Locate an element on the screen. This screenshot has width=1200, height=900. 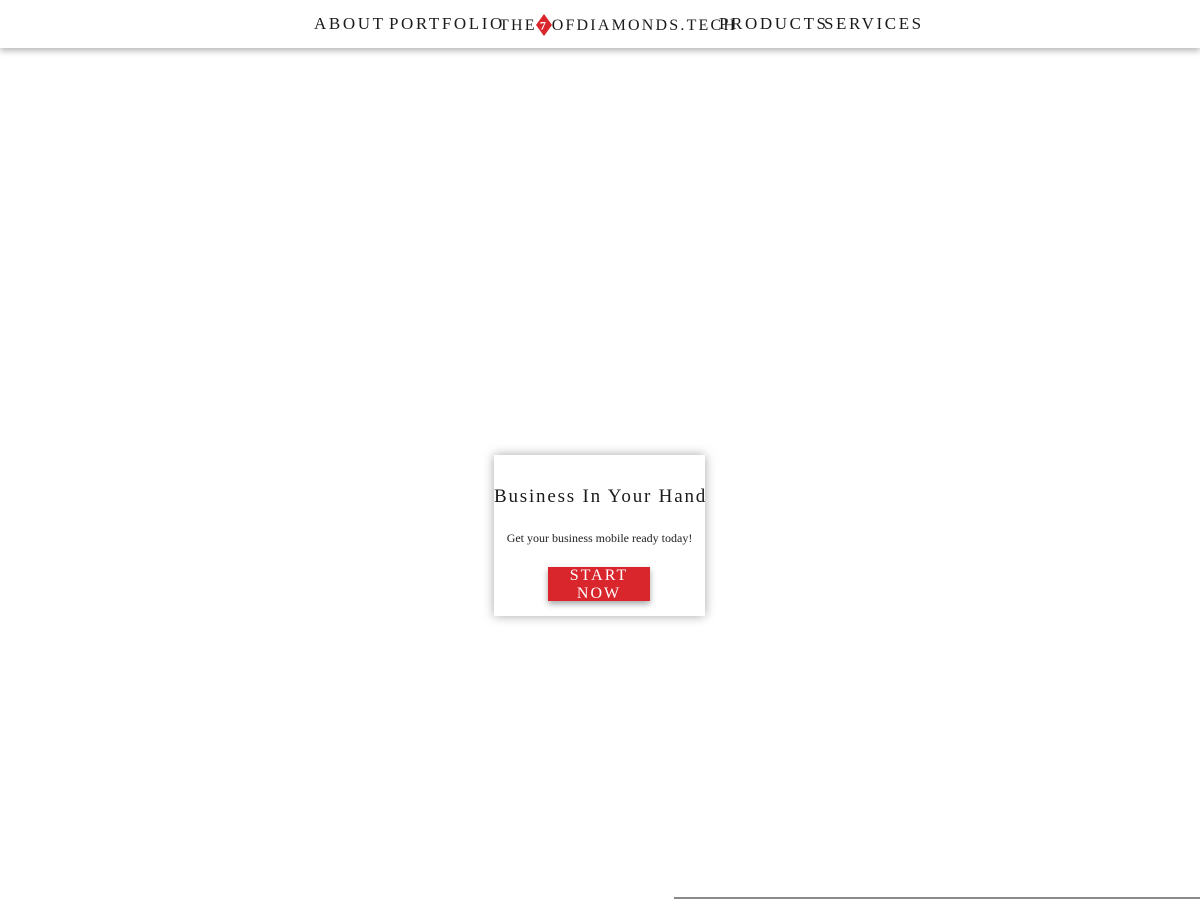
nav-link-about: ABOUT is located at coordinates (350, 24).